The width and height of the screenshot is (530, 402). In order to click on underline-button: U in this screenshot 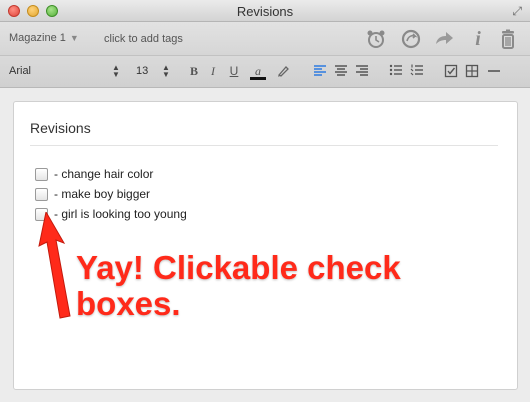, I will do `click(234, 71)`.